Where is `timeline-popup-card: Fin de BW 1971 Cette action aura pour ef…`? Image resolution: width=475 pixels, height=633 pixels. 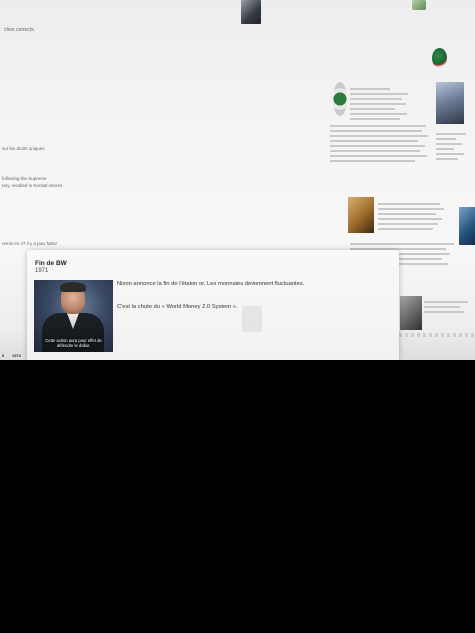 timeline-popup-card: Fin de BW 1971 Cette action aura pour ef… is located at coordinates (213, 305).